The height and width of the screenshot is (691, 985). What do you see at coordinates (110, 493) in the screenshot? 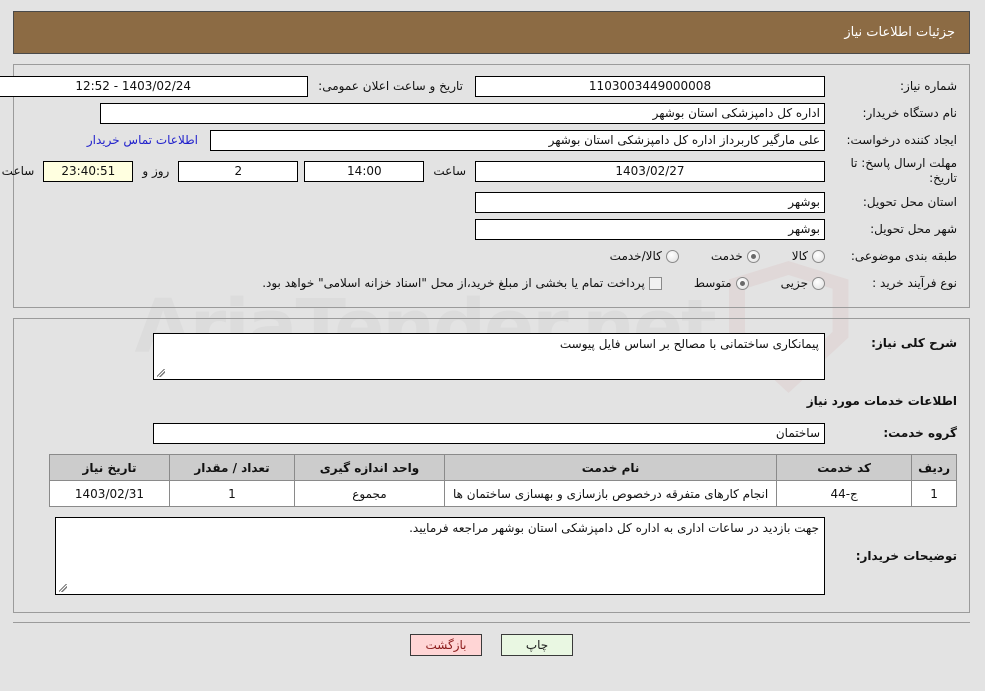
I see `cell-need-date: 1403/02/31` at bounding box center [110, 493].